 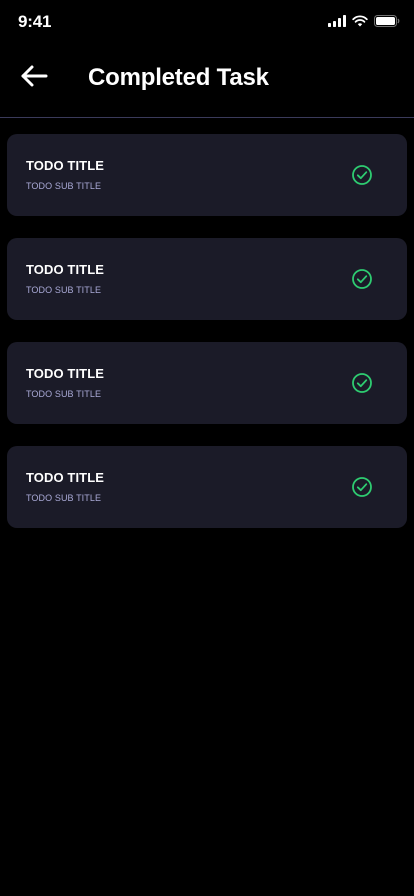 I want to click on wifi-icon, so click(x=360, y=23).